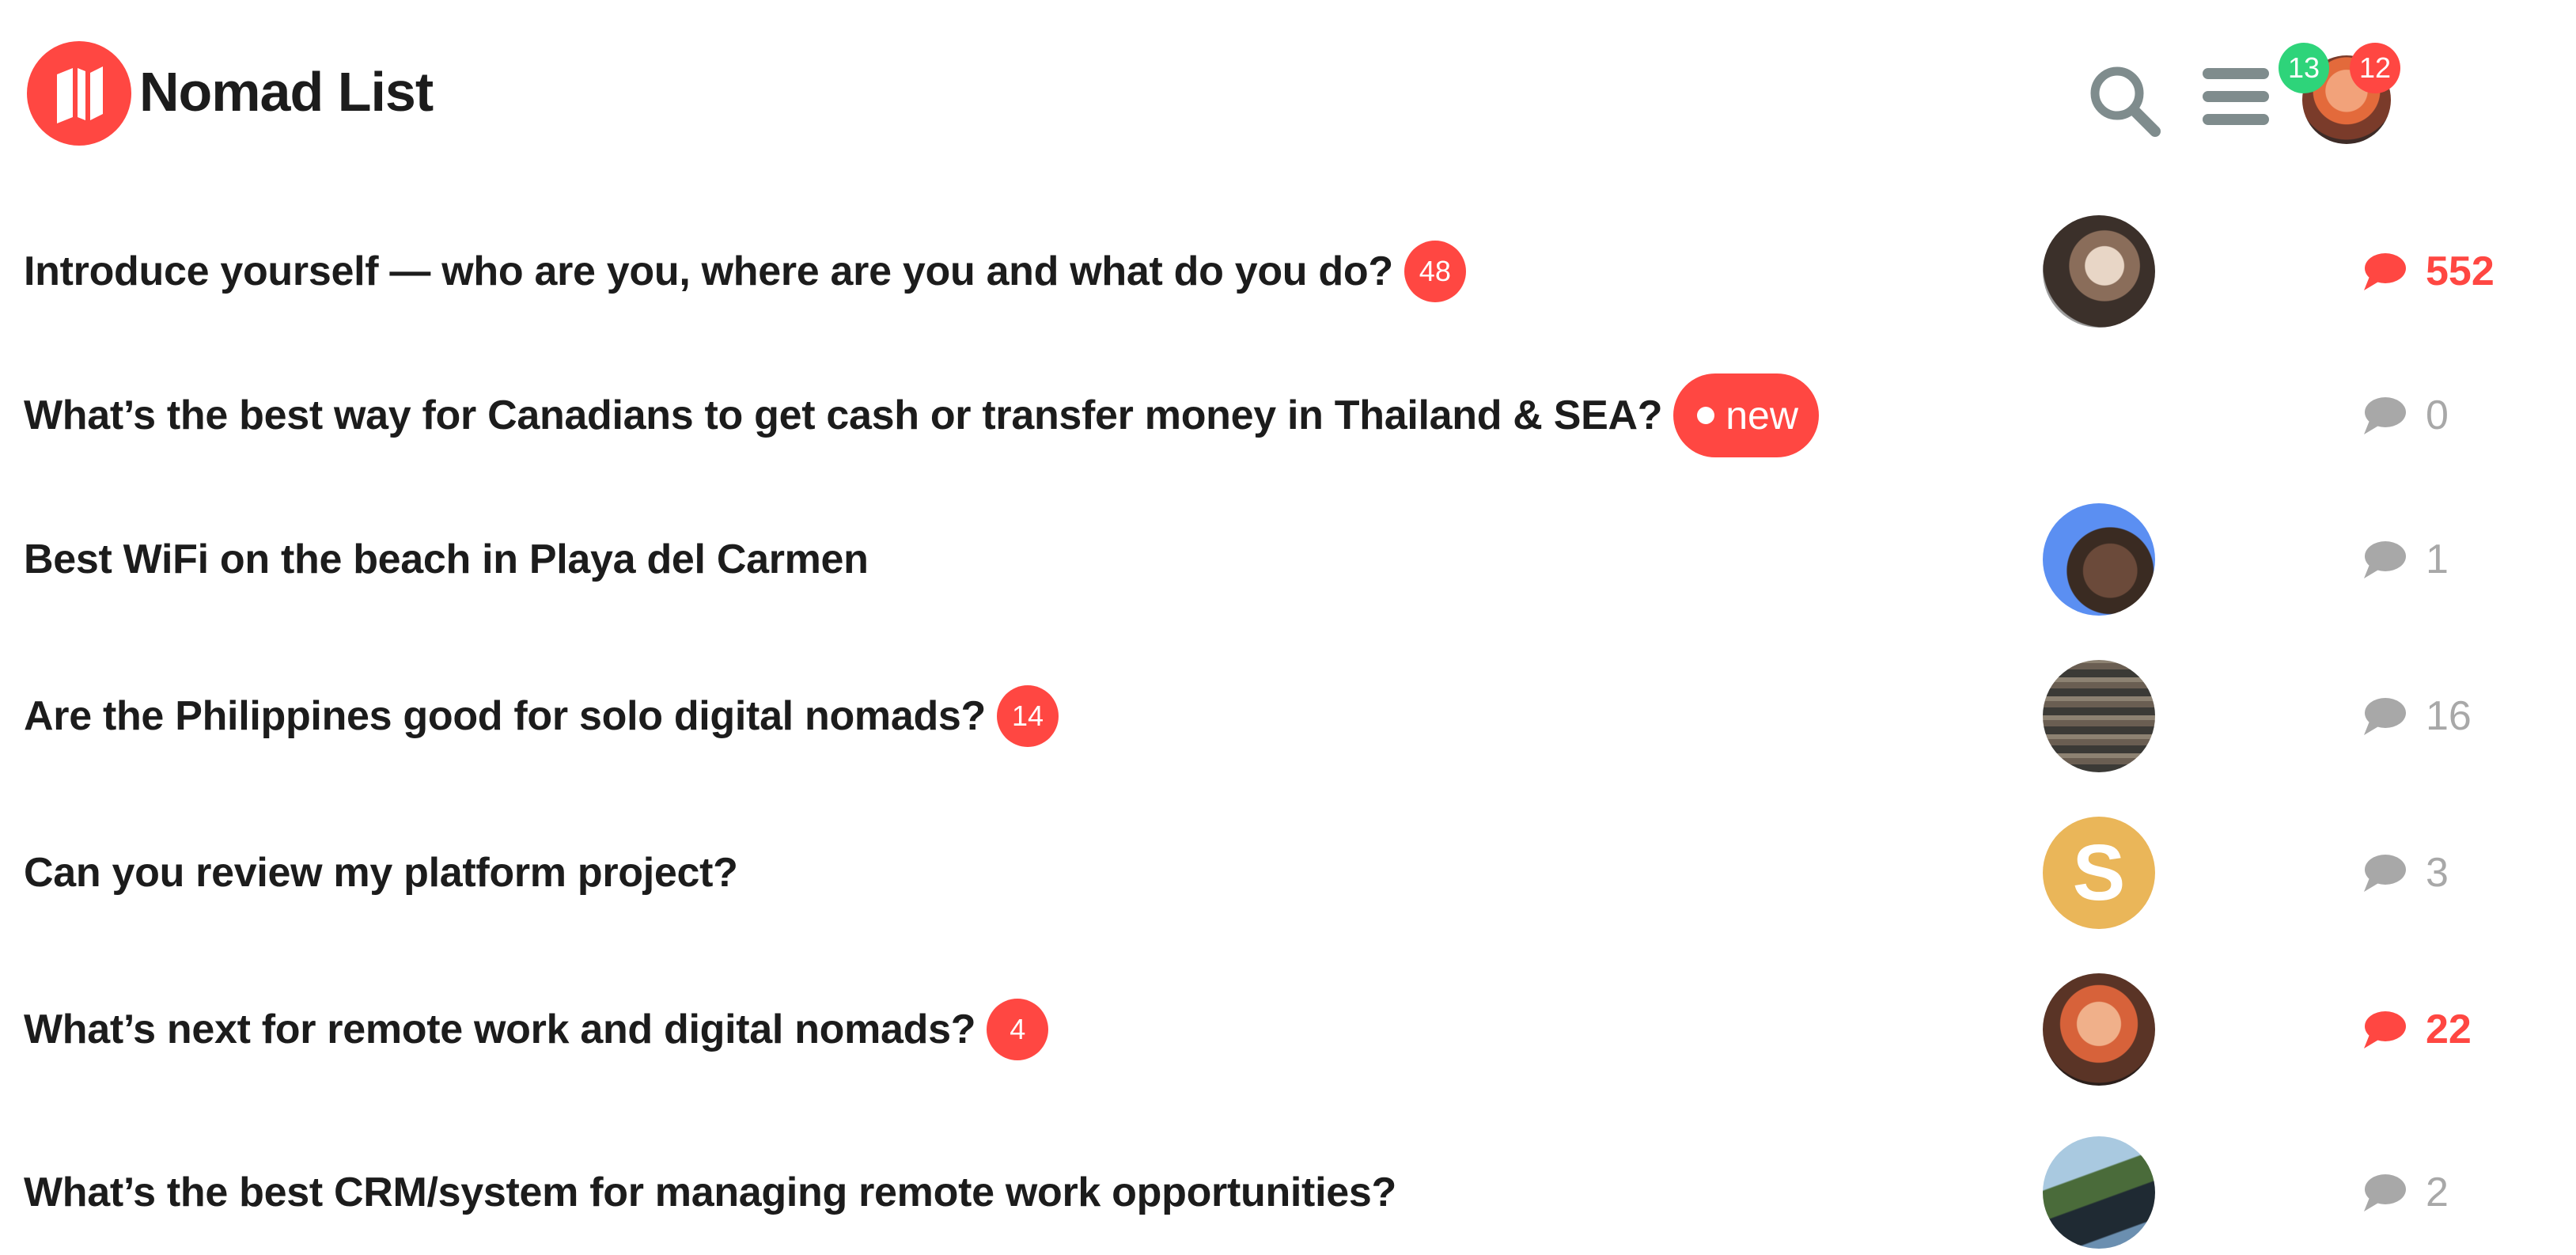 This screenshot has width=2576, height=1255. I want to click on notification-badge-green: 13, so click(2304, 68).